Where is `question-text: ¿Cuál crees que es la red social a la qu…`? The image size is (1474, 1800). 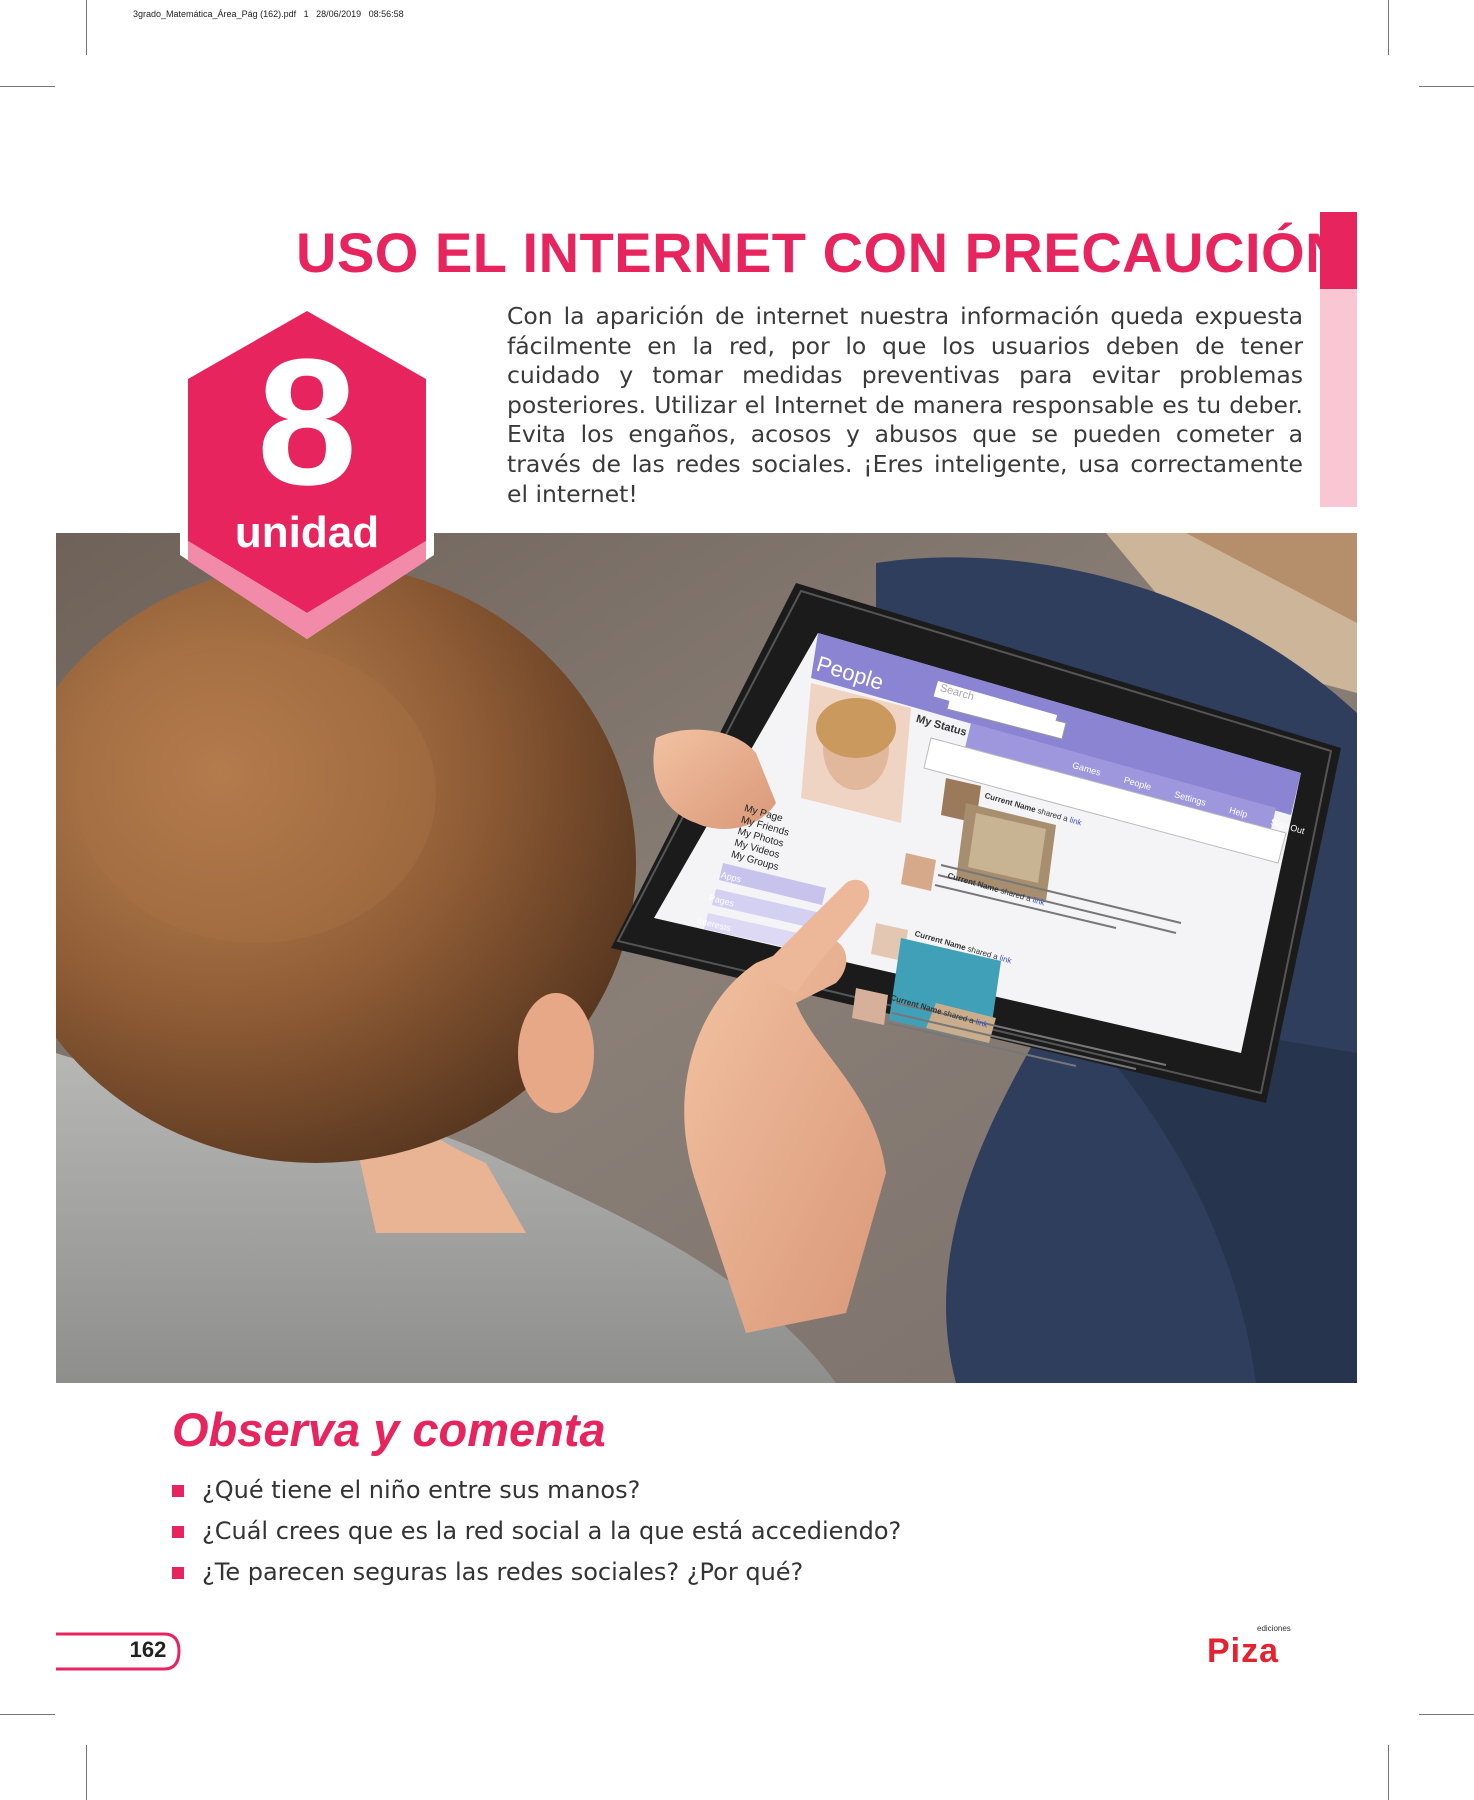 question-text: ¿Cuál crees que es la red social a la qu… is located at coordinates (552, 1531).